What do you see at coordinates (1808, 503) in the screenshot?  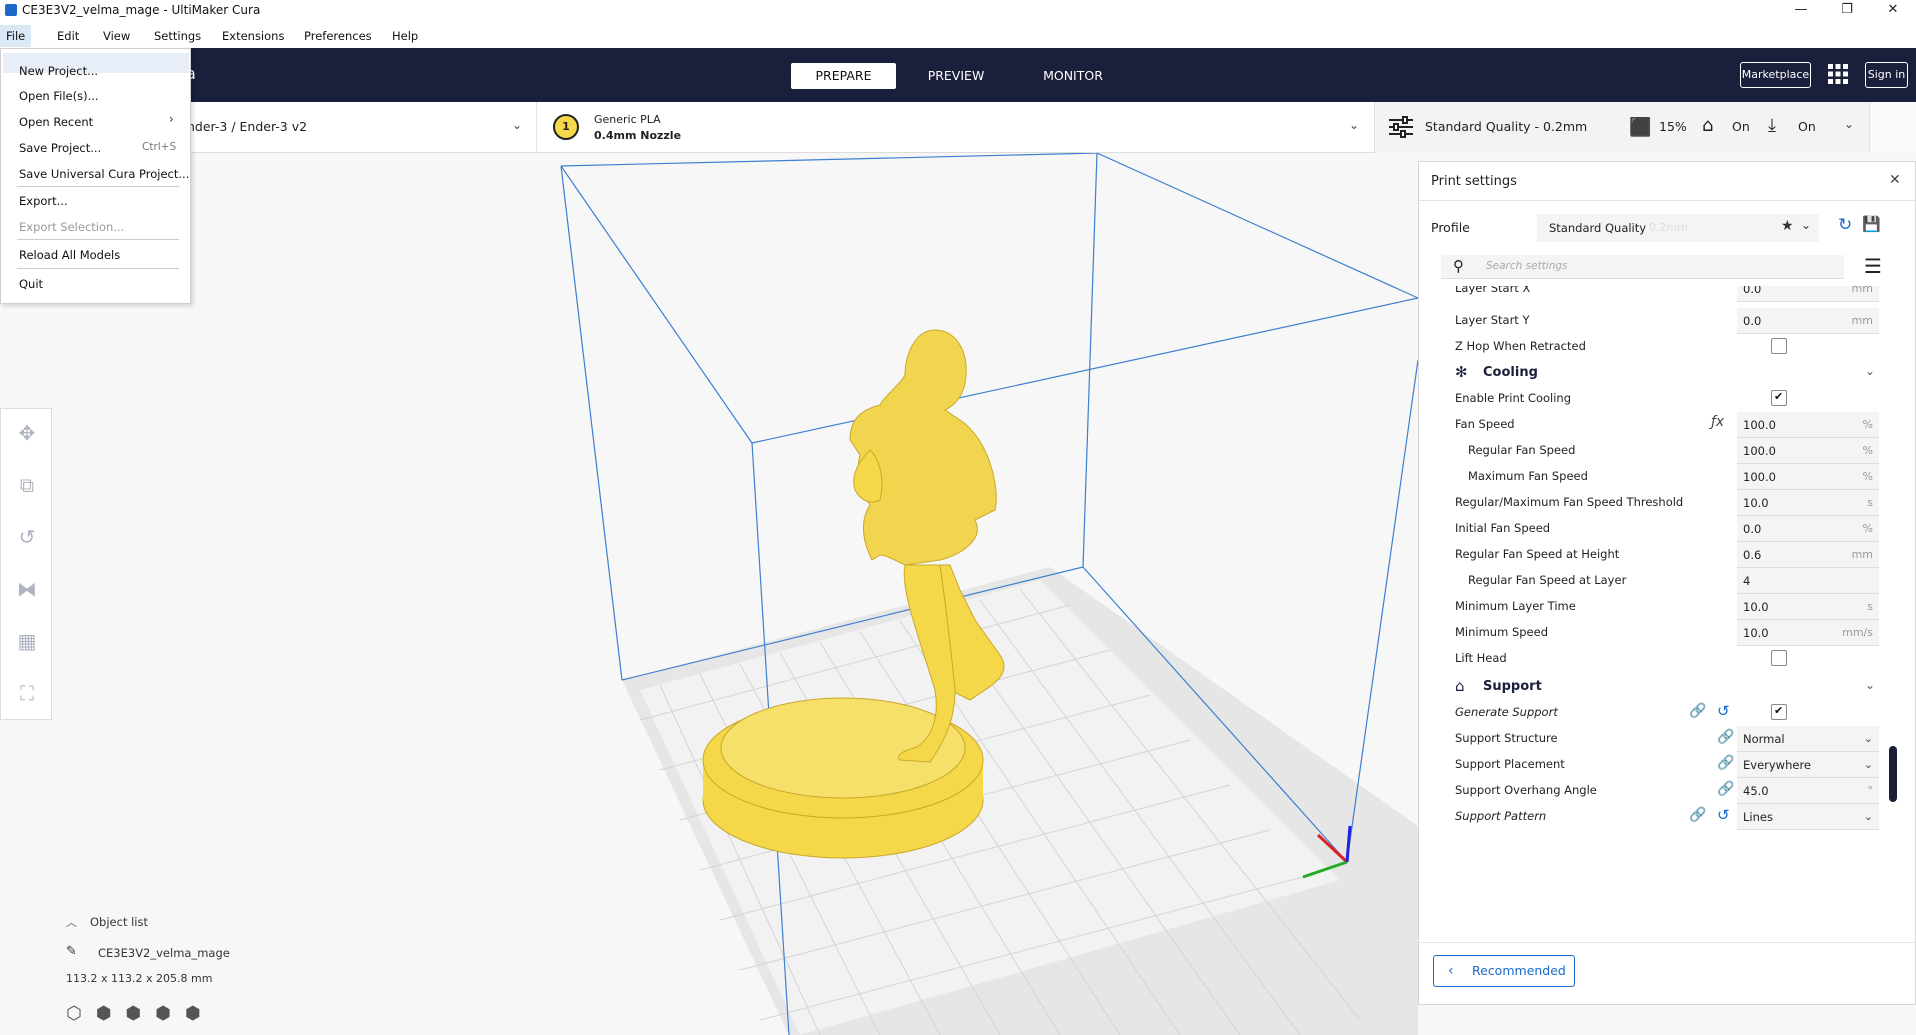 I see `fan-threshold-input: 10.0 s` at bounding box center [1808, 503].